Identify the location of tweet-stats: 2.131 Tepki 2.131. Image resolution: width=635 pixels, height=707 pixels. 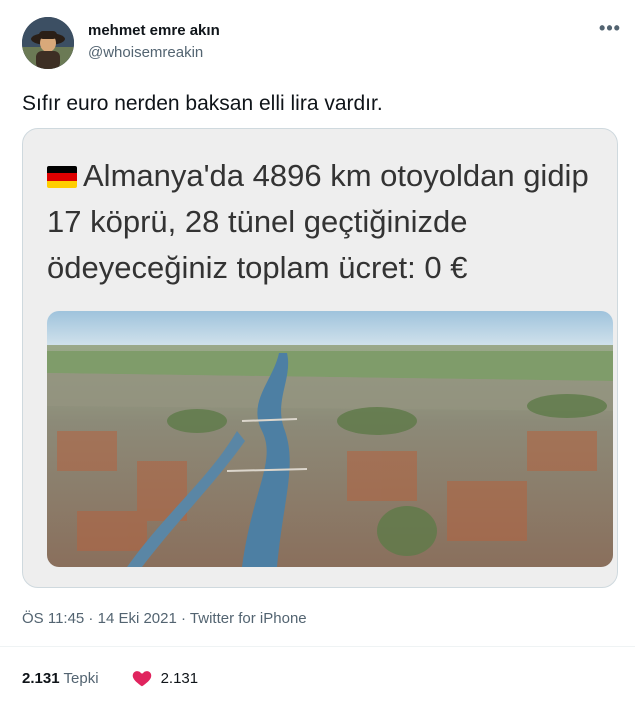
(110, 678).